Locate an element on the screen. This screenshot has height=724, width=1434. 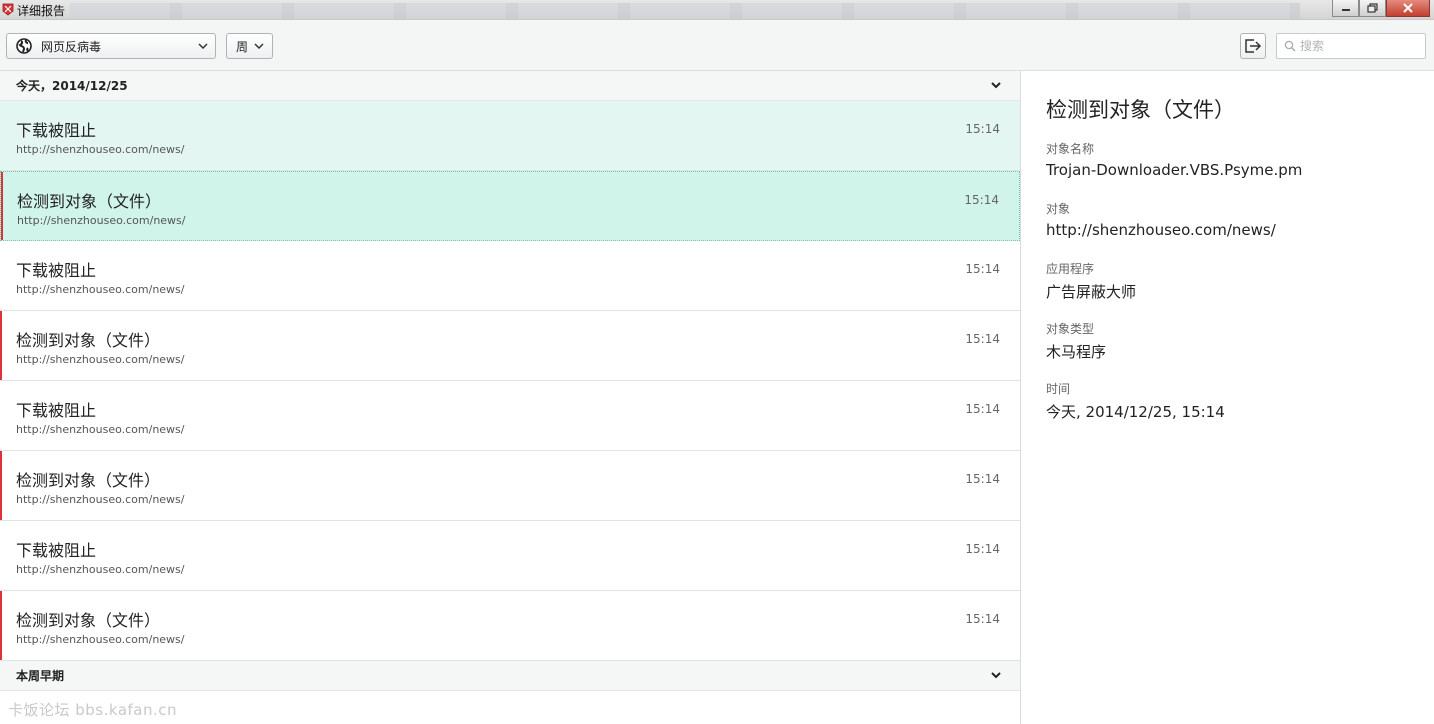
field-value: 木马程序 is located at coordinates (1076, 352).